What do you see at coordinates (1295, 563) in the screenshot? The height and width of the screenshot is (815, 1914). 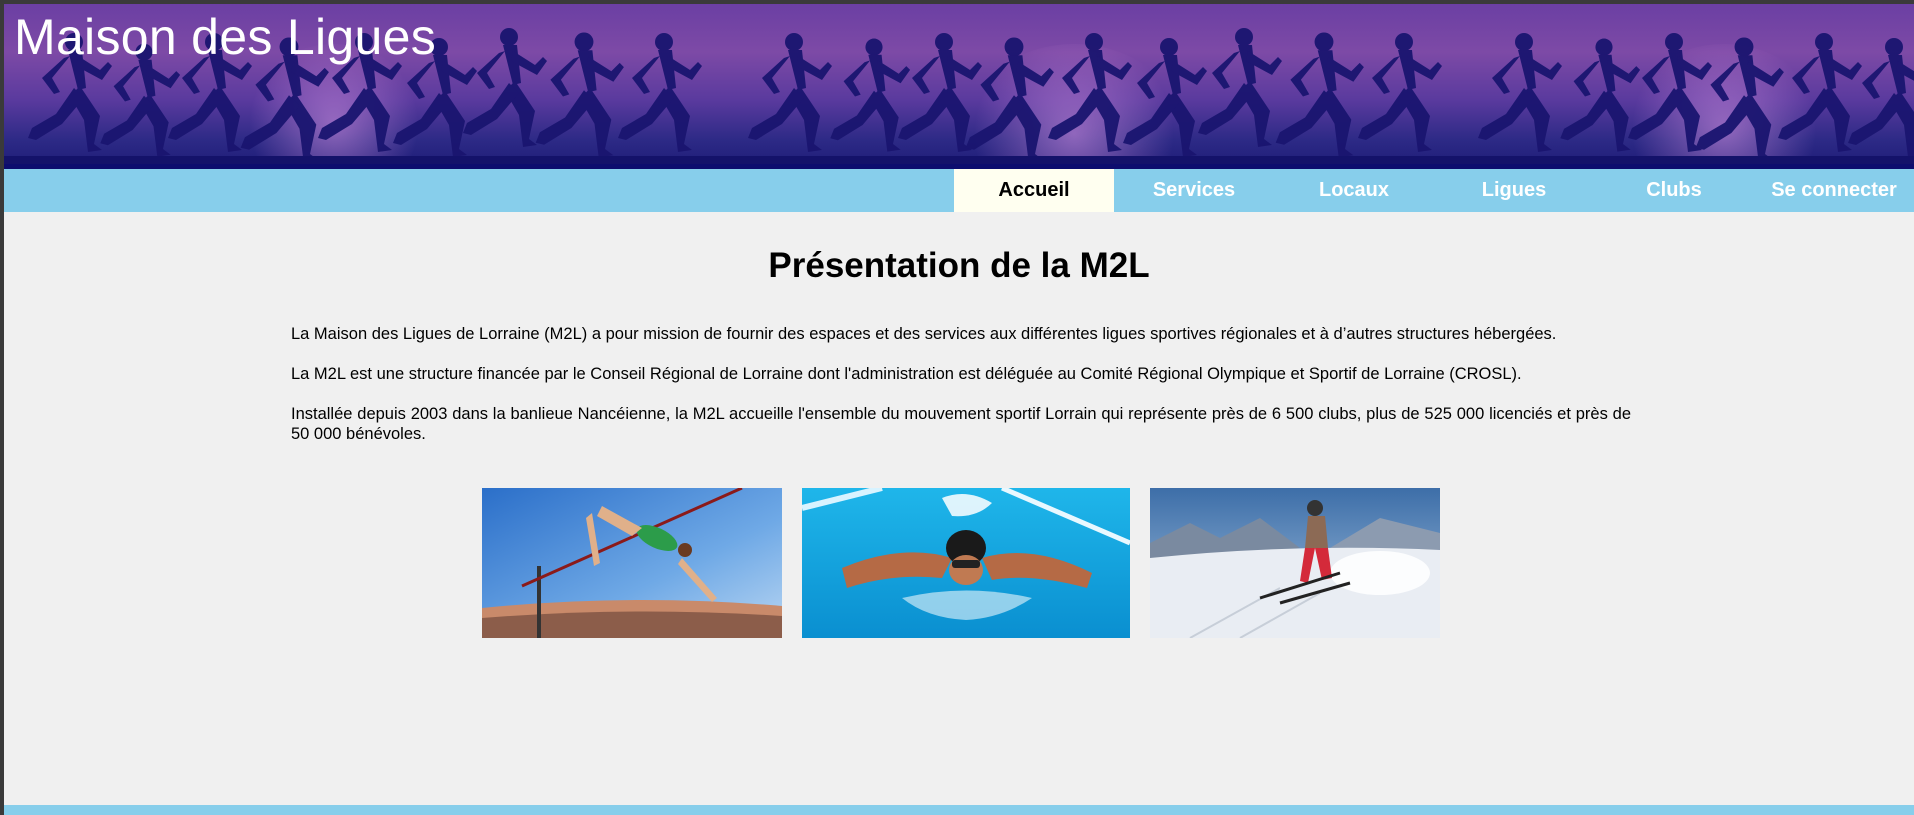 I see `skiing-photo` at bounding box center [1295, 563].